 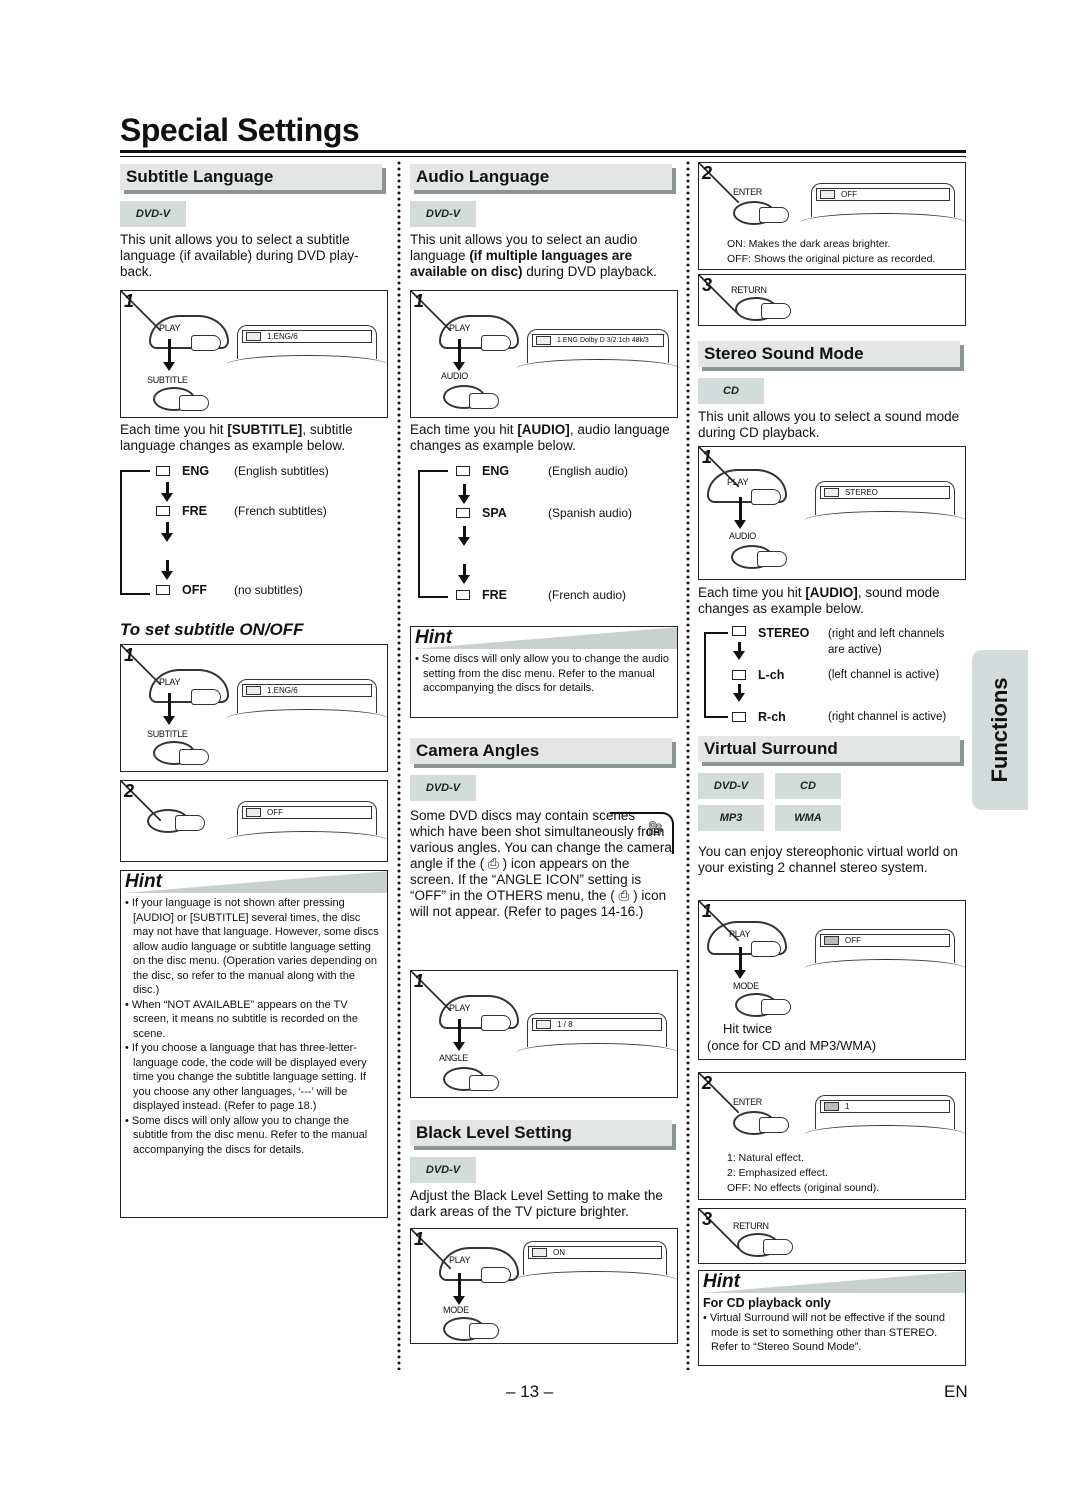 I want to click on button-label: SUBTITLE, so click(x=167, y=380).